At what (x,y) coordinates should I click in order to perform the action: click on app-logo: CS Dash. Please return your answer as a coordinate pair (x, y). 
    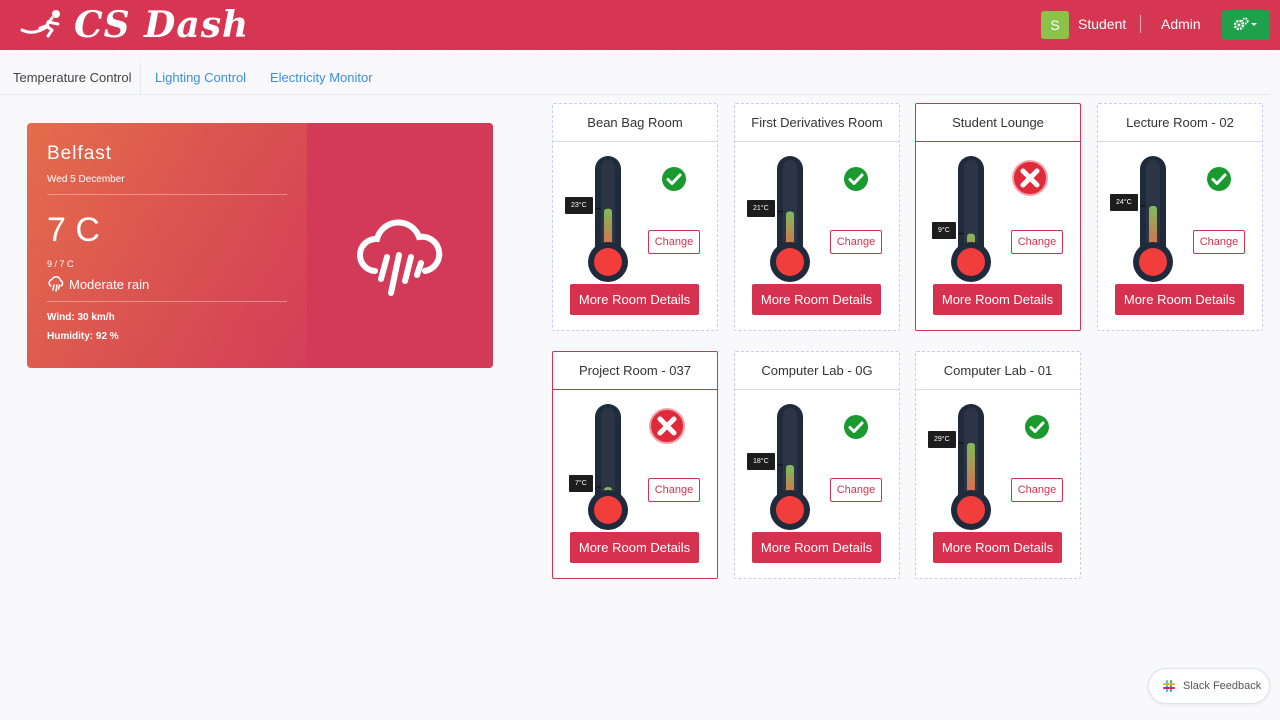
    Looking at the image, I should click on (134, 25).